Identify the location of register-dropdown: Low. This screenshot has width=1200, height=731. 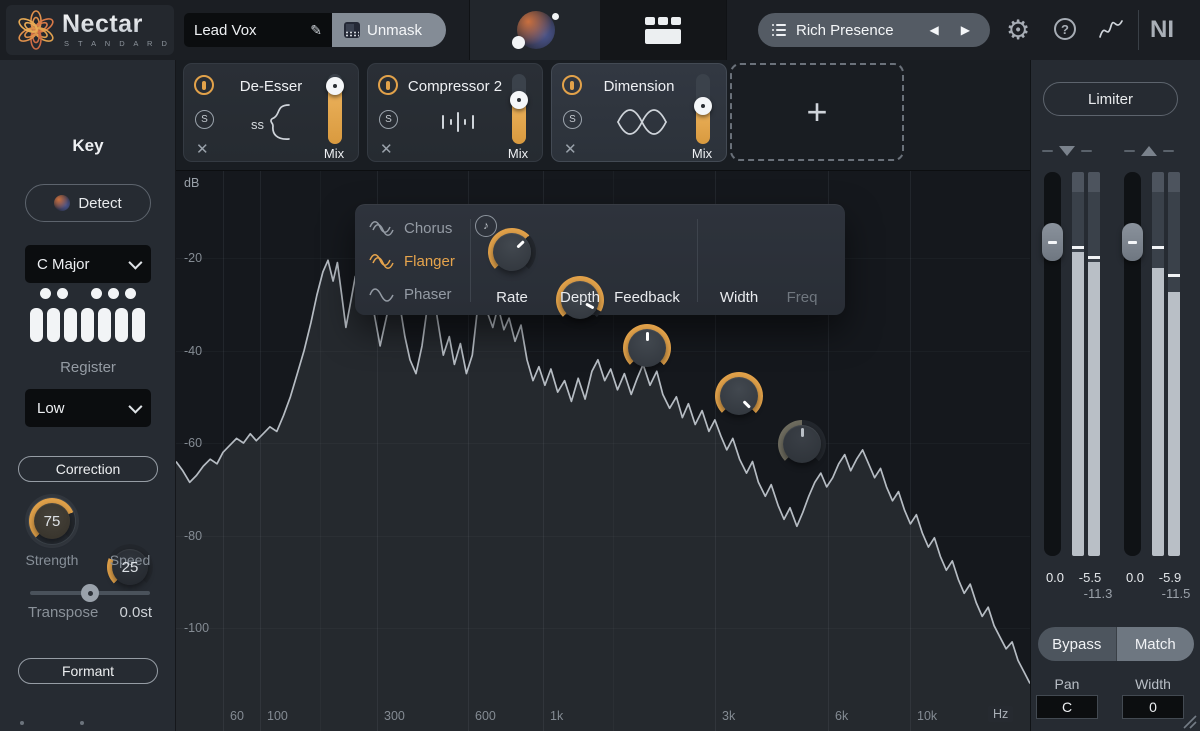
(88, 408).